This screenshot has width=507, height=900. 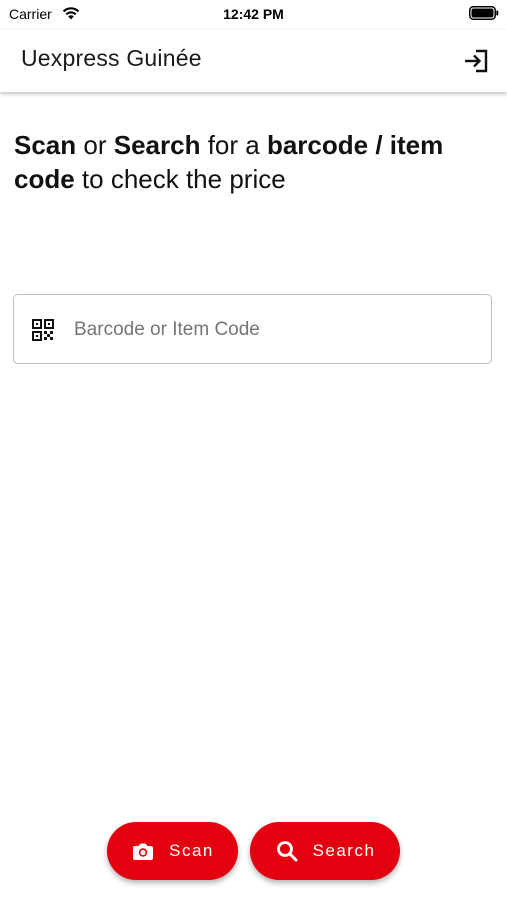 I want to click on app-title: Uexpress Guinée, so click(x=111, y=58).